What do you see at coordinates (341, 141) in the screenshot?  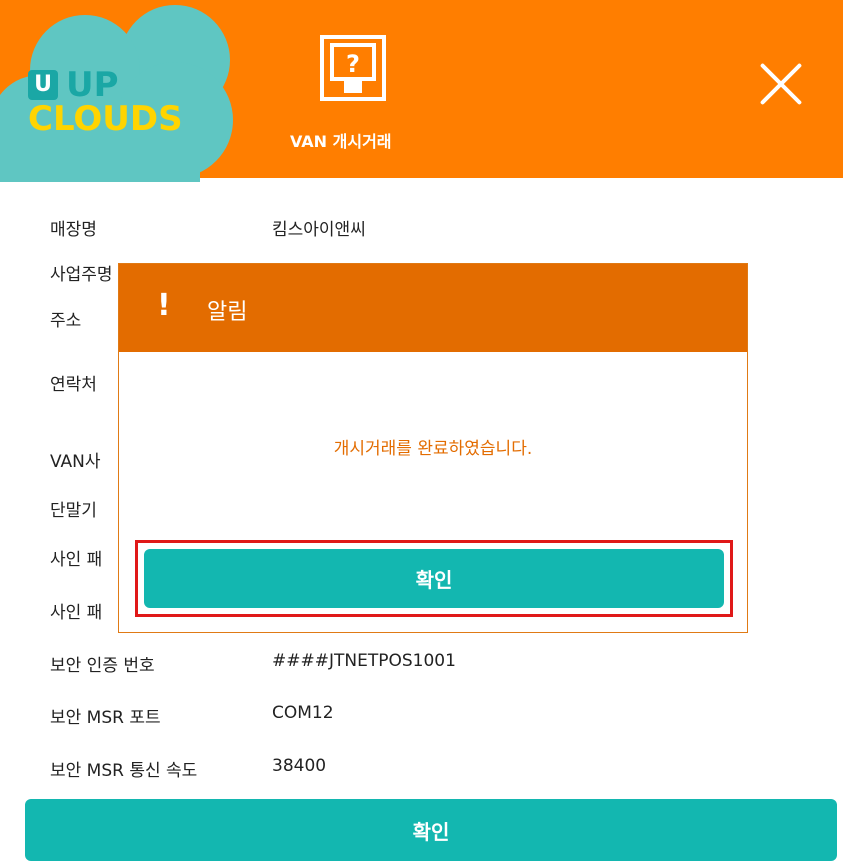 I see `page-title: VAN 개시거래` at bounding box center [341, 141].